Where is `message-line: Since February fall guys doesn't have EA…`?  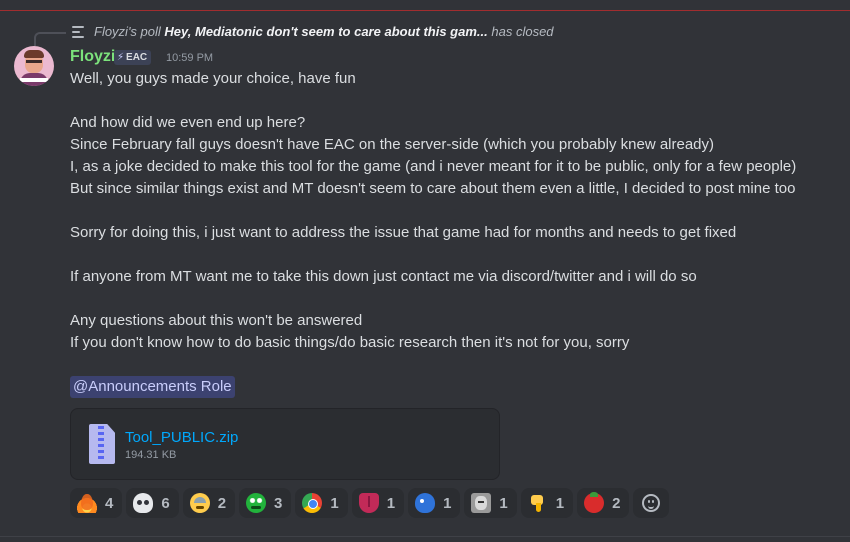 message-line: Since February fall guys doesn't have EA… is located at coordinates (392, 144).